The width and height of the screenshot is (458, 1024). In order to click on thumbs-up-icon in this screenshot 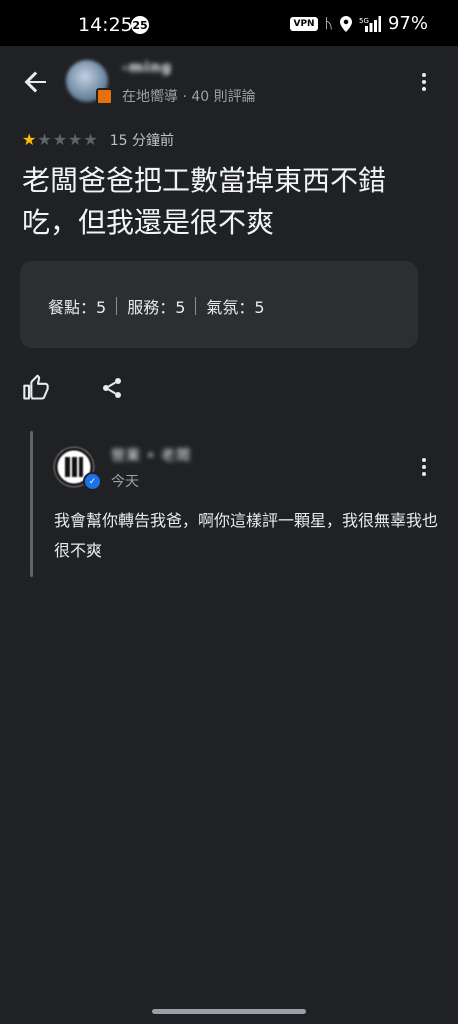, I will do `click(36, 388)`.